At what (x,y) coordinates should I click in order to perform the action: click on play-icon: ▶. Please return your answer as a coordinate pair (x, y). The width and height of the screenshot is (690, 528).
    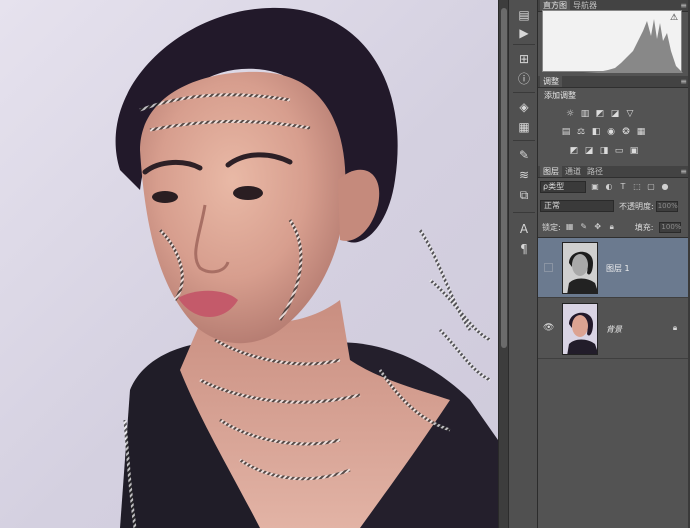
    Looking at the image, I should click on (524, 33).